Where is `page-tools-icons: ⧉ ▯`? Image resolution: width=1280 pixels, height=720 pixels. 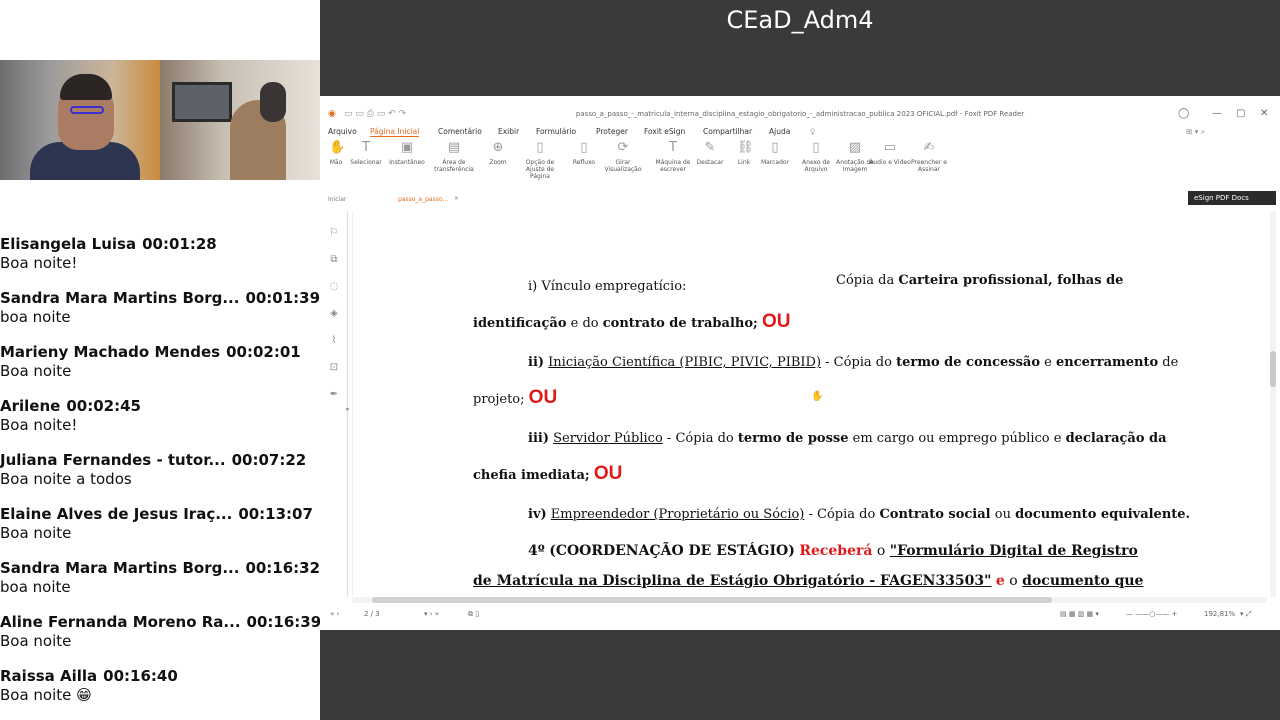
page-tools-icons: ⧉ ▯ is located at coordinates (473, 614).